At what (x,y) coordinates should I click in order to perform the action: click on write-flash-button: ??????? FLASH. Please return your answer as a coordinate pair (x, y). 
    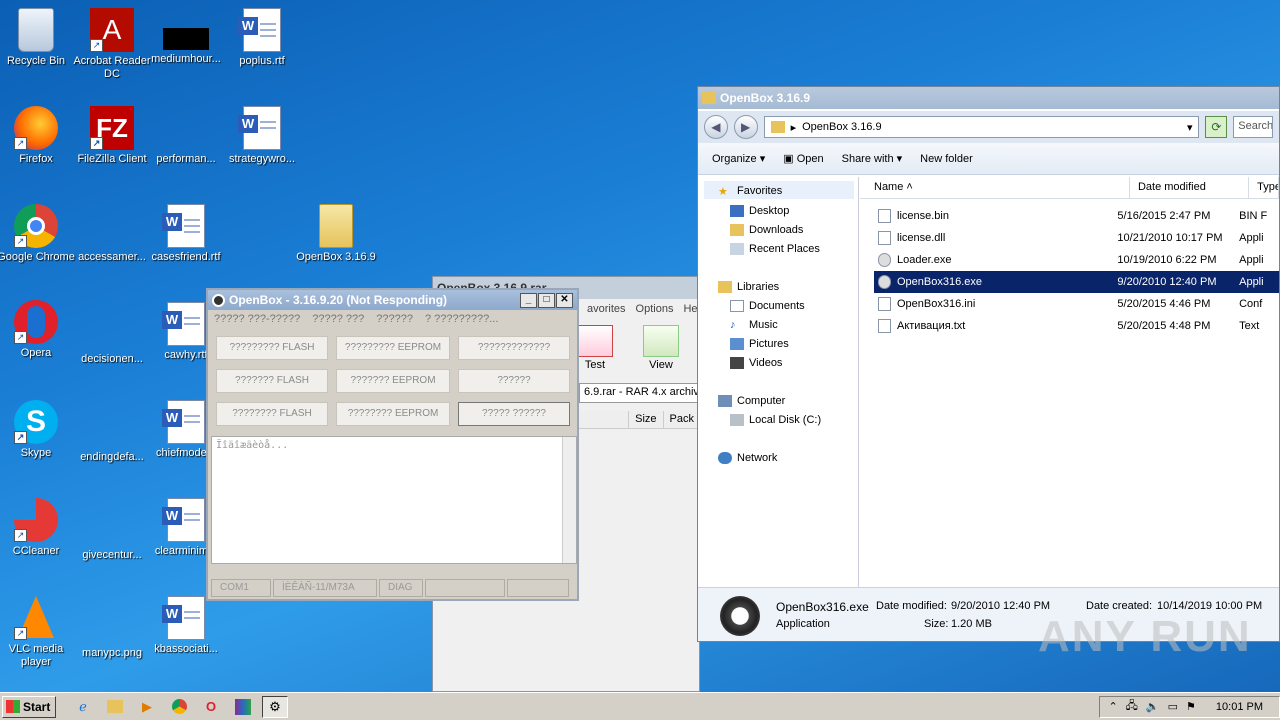
    Looking at the image, I should click on (272, 381).